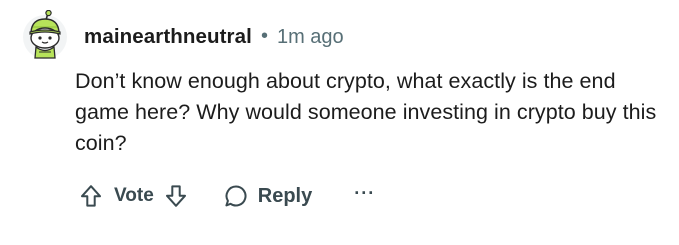  I want to click on comment-header: mainearthneutral • 1m ago, so click(214, 37).